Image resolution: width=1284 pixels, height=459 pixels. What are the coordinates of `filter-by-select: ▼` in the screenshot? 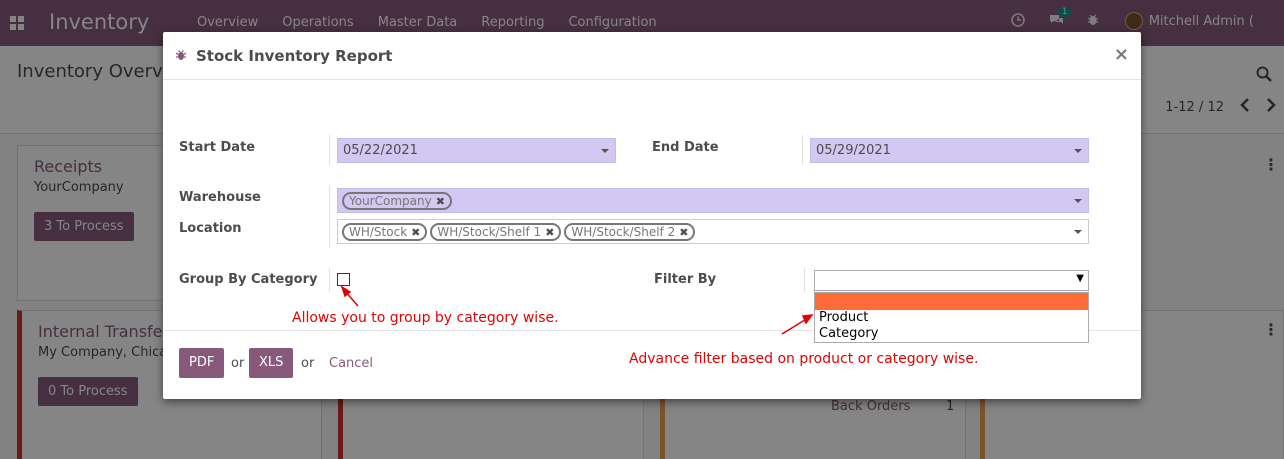 It's located at (951, 280).